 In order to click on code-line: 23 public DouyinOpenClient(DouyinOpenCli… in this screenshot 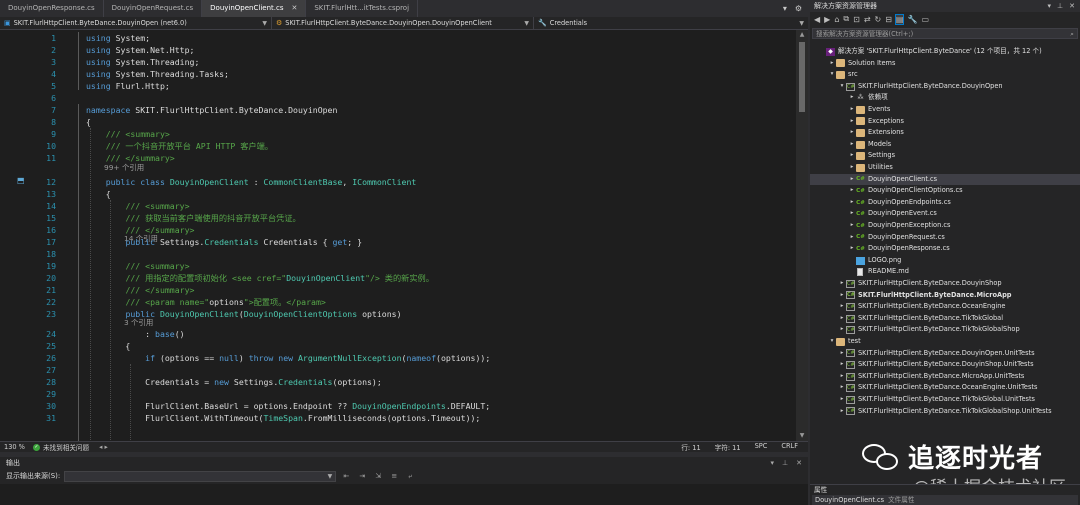, I will do `click(398, 314)`.